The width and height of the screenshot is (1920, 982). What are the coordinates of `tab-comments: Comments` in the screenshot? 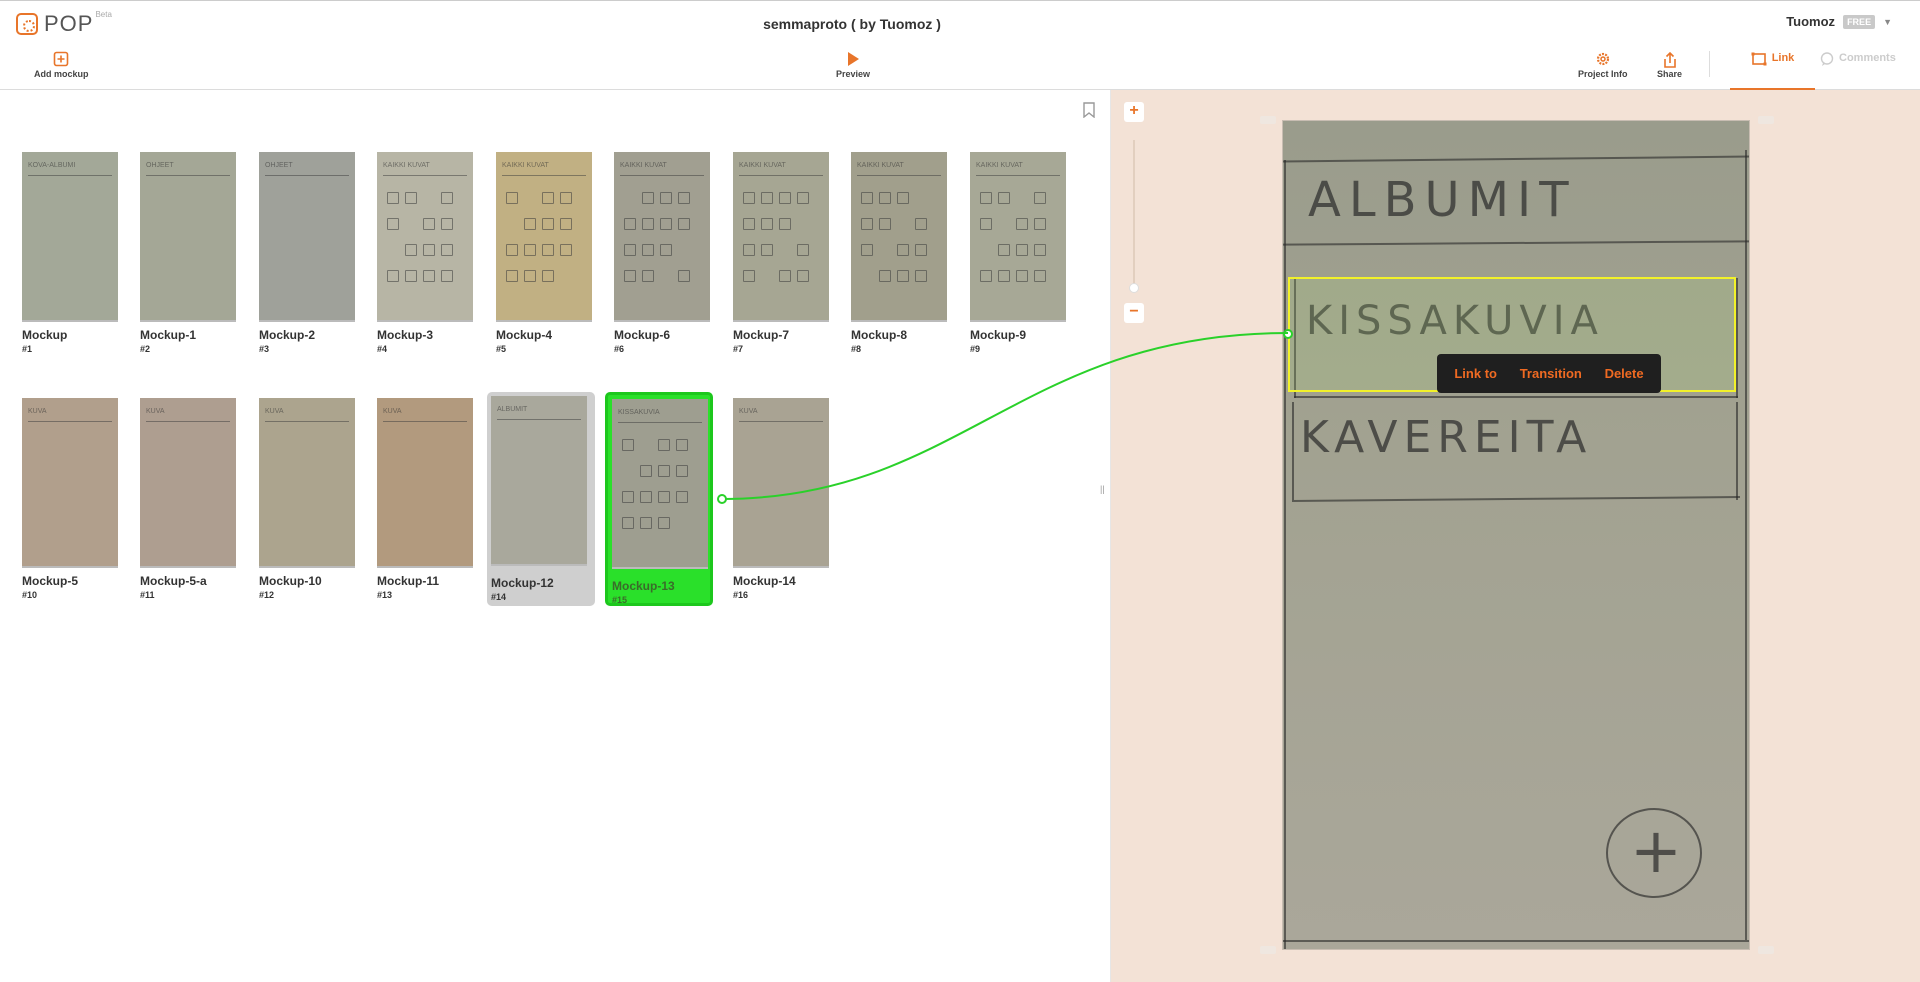 It's located at (1858, 60).